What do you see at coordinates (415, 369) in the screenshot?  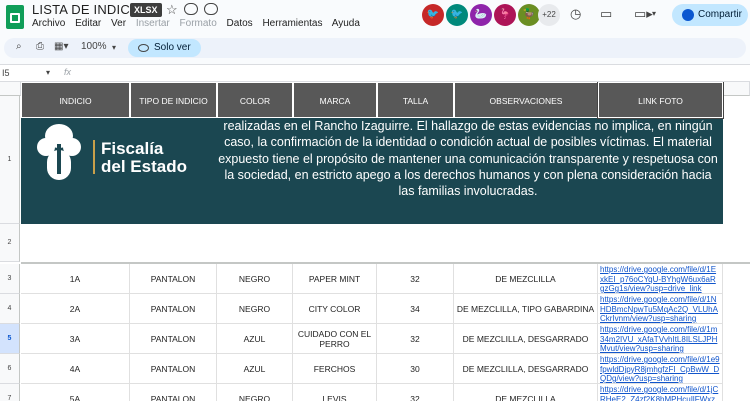 I see `cell-talla: 30` at bounding box center [415, 369].